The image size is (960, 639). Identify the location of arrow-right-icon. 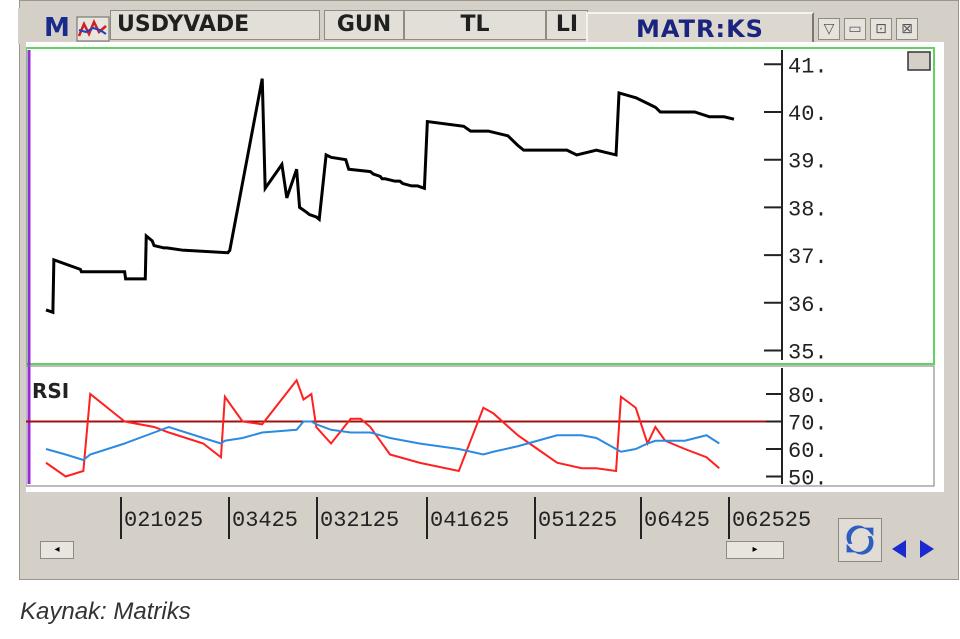
(927, 549).